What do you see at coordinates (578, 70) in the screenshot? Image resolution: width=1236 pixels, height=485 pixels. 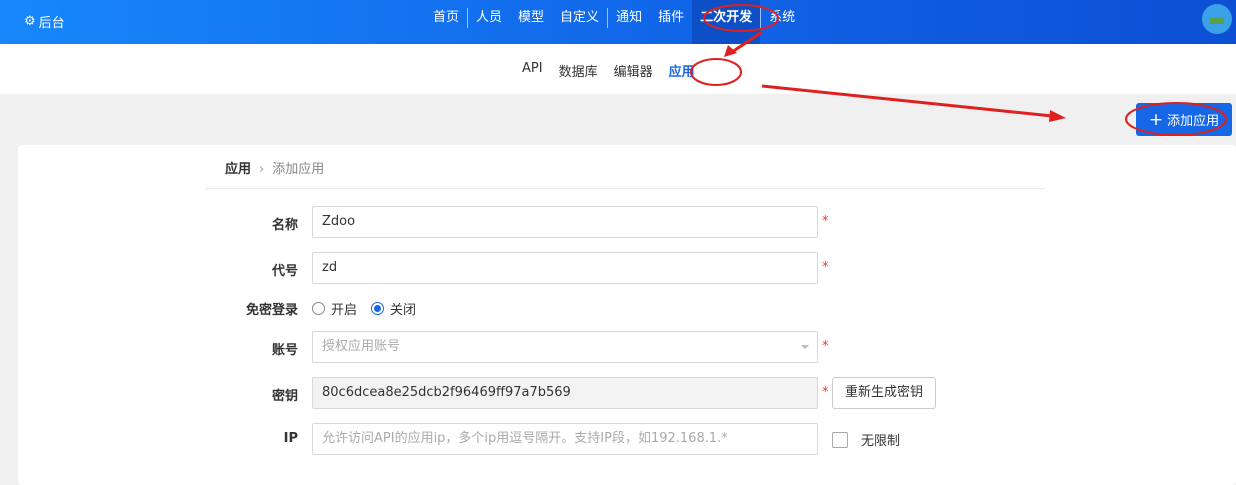 I see `subnav-database: 数据库` at bounding box center [578, 70].